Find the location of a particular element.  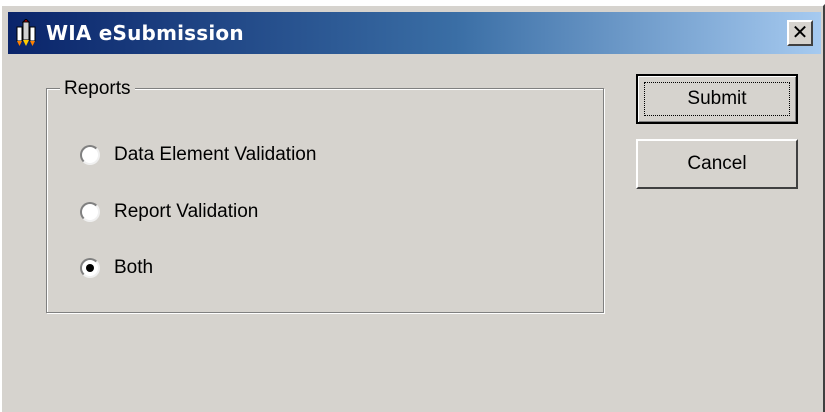

close-button: ✕ is located at coordinates (800, 33).